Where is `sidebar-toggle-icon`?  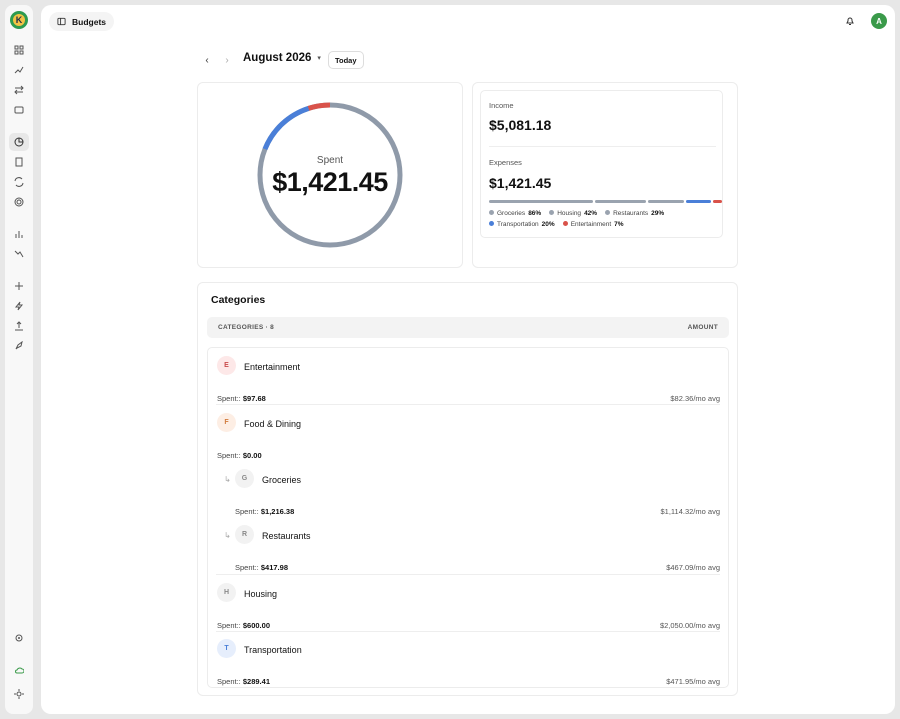 sidebar-toggle-icon is located at coordinates (61, 21).